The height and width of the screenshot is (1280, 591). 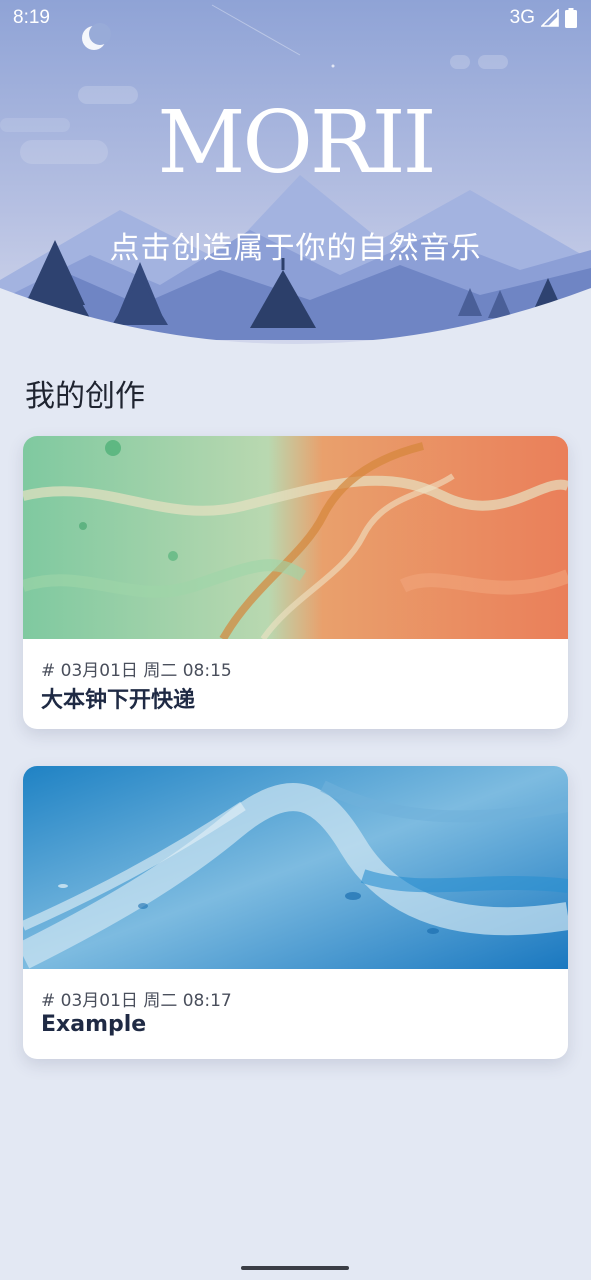 What do you see at coordinates (522, 17) in the screenshot?
I see `network-type: 3G` at bounding box center [522, 17].